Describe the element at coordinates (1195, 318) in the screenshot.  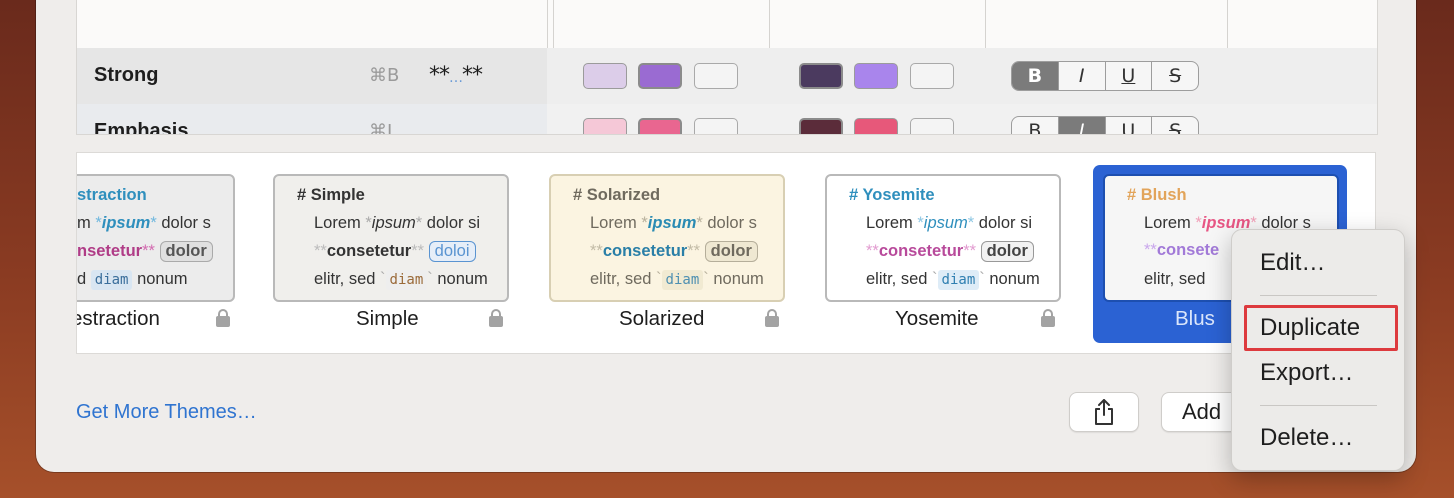
I see `theme-name: Blus` at that location.